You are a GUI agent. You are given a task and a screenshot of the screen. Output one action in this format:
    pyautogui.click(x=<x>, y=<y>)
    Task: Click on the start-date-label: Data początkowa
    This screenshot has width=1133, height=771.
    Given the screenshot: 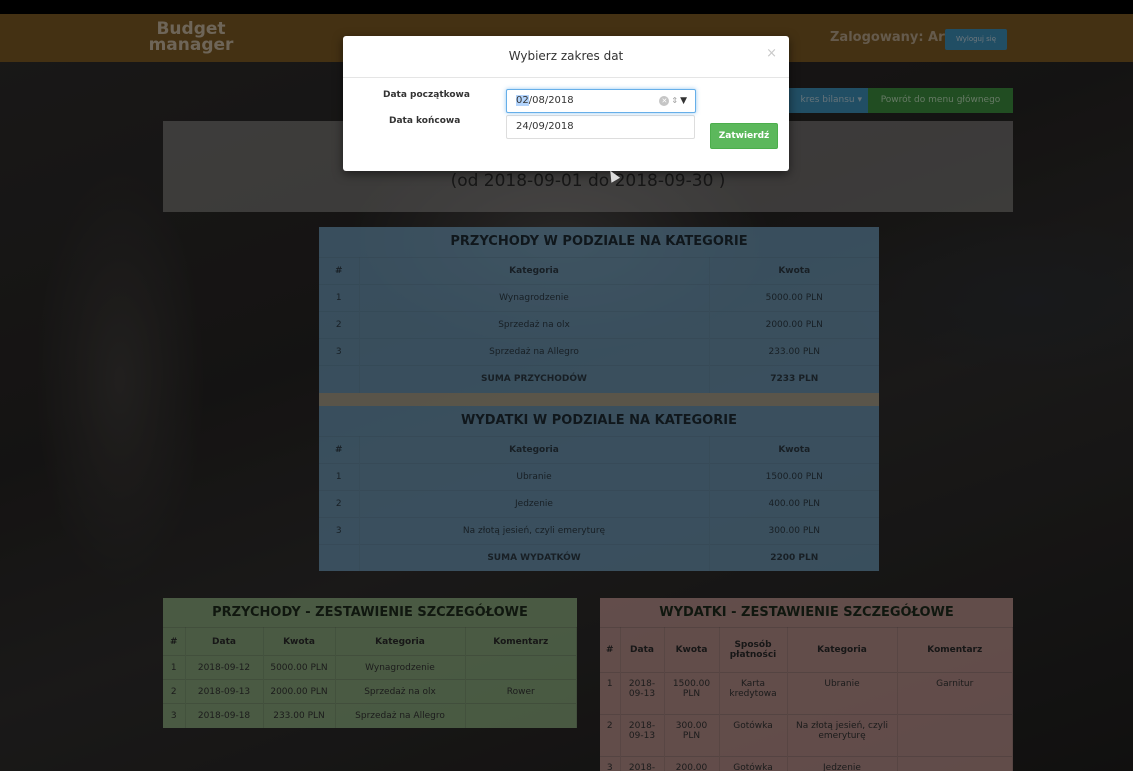 What is the action you would take?
    pyautogui.click(x=426, y=95)
    